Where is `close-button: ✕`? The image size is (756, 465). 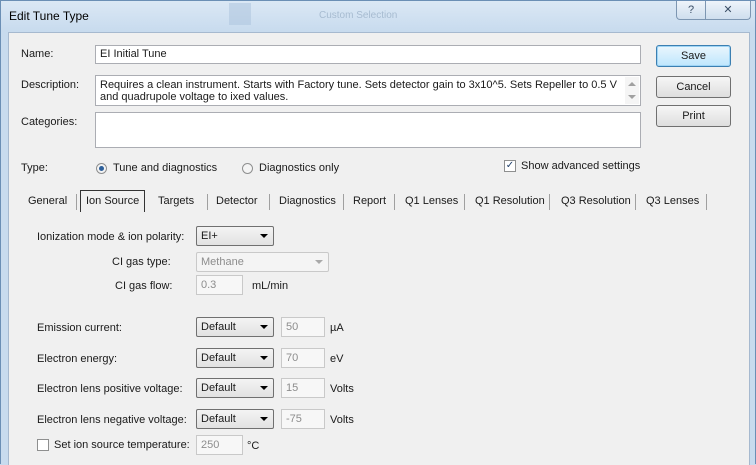
close-button: ✕ is located at coordinates (728, 10).